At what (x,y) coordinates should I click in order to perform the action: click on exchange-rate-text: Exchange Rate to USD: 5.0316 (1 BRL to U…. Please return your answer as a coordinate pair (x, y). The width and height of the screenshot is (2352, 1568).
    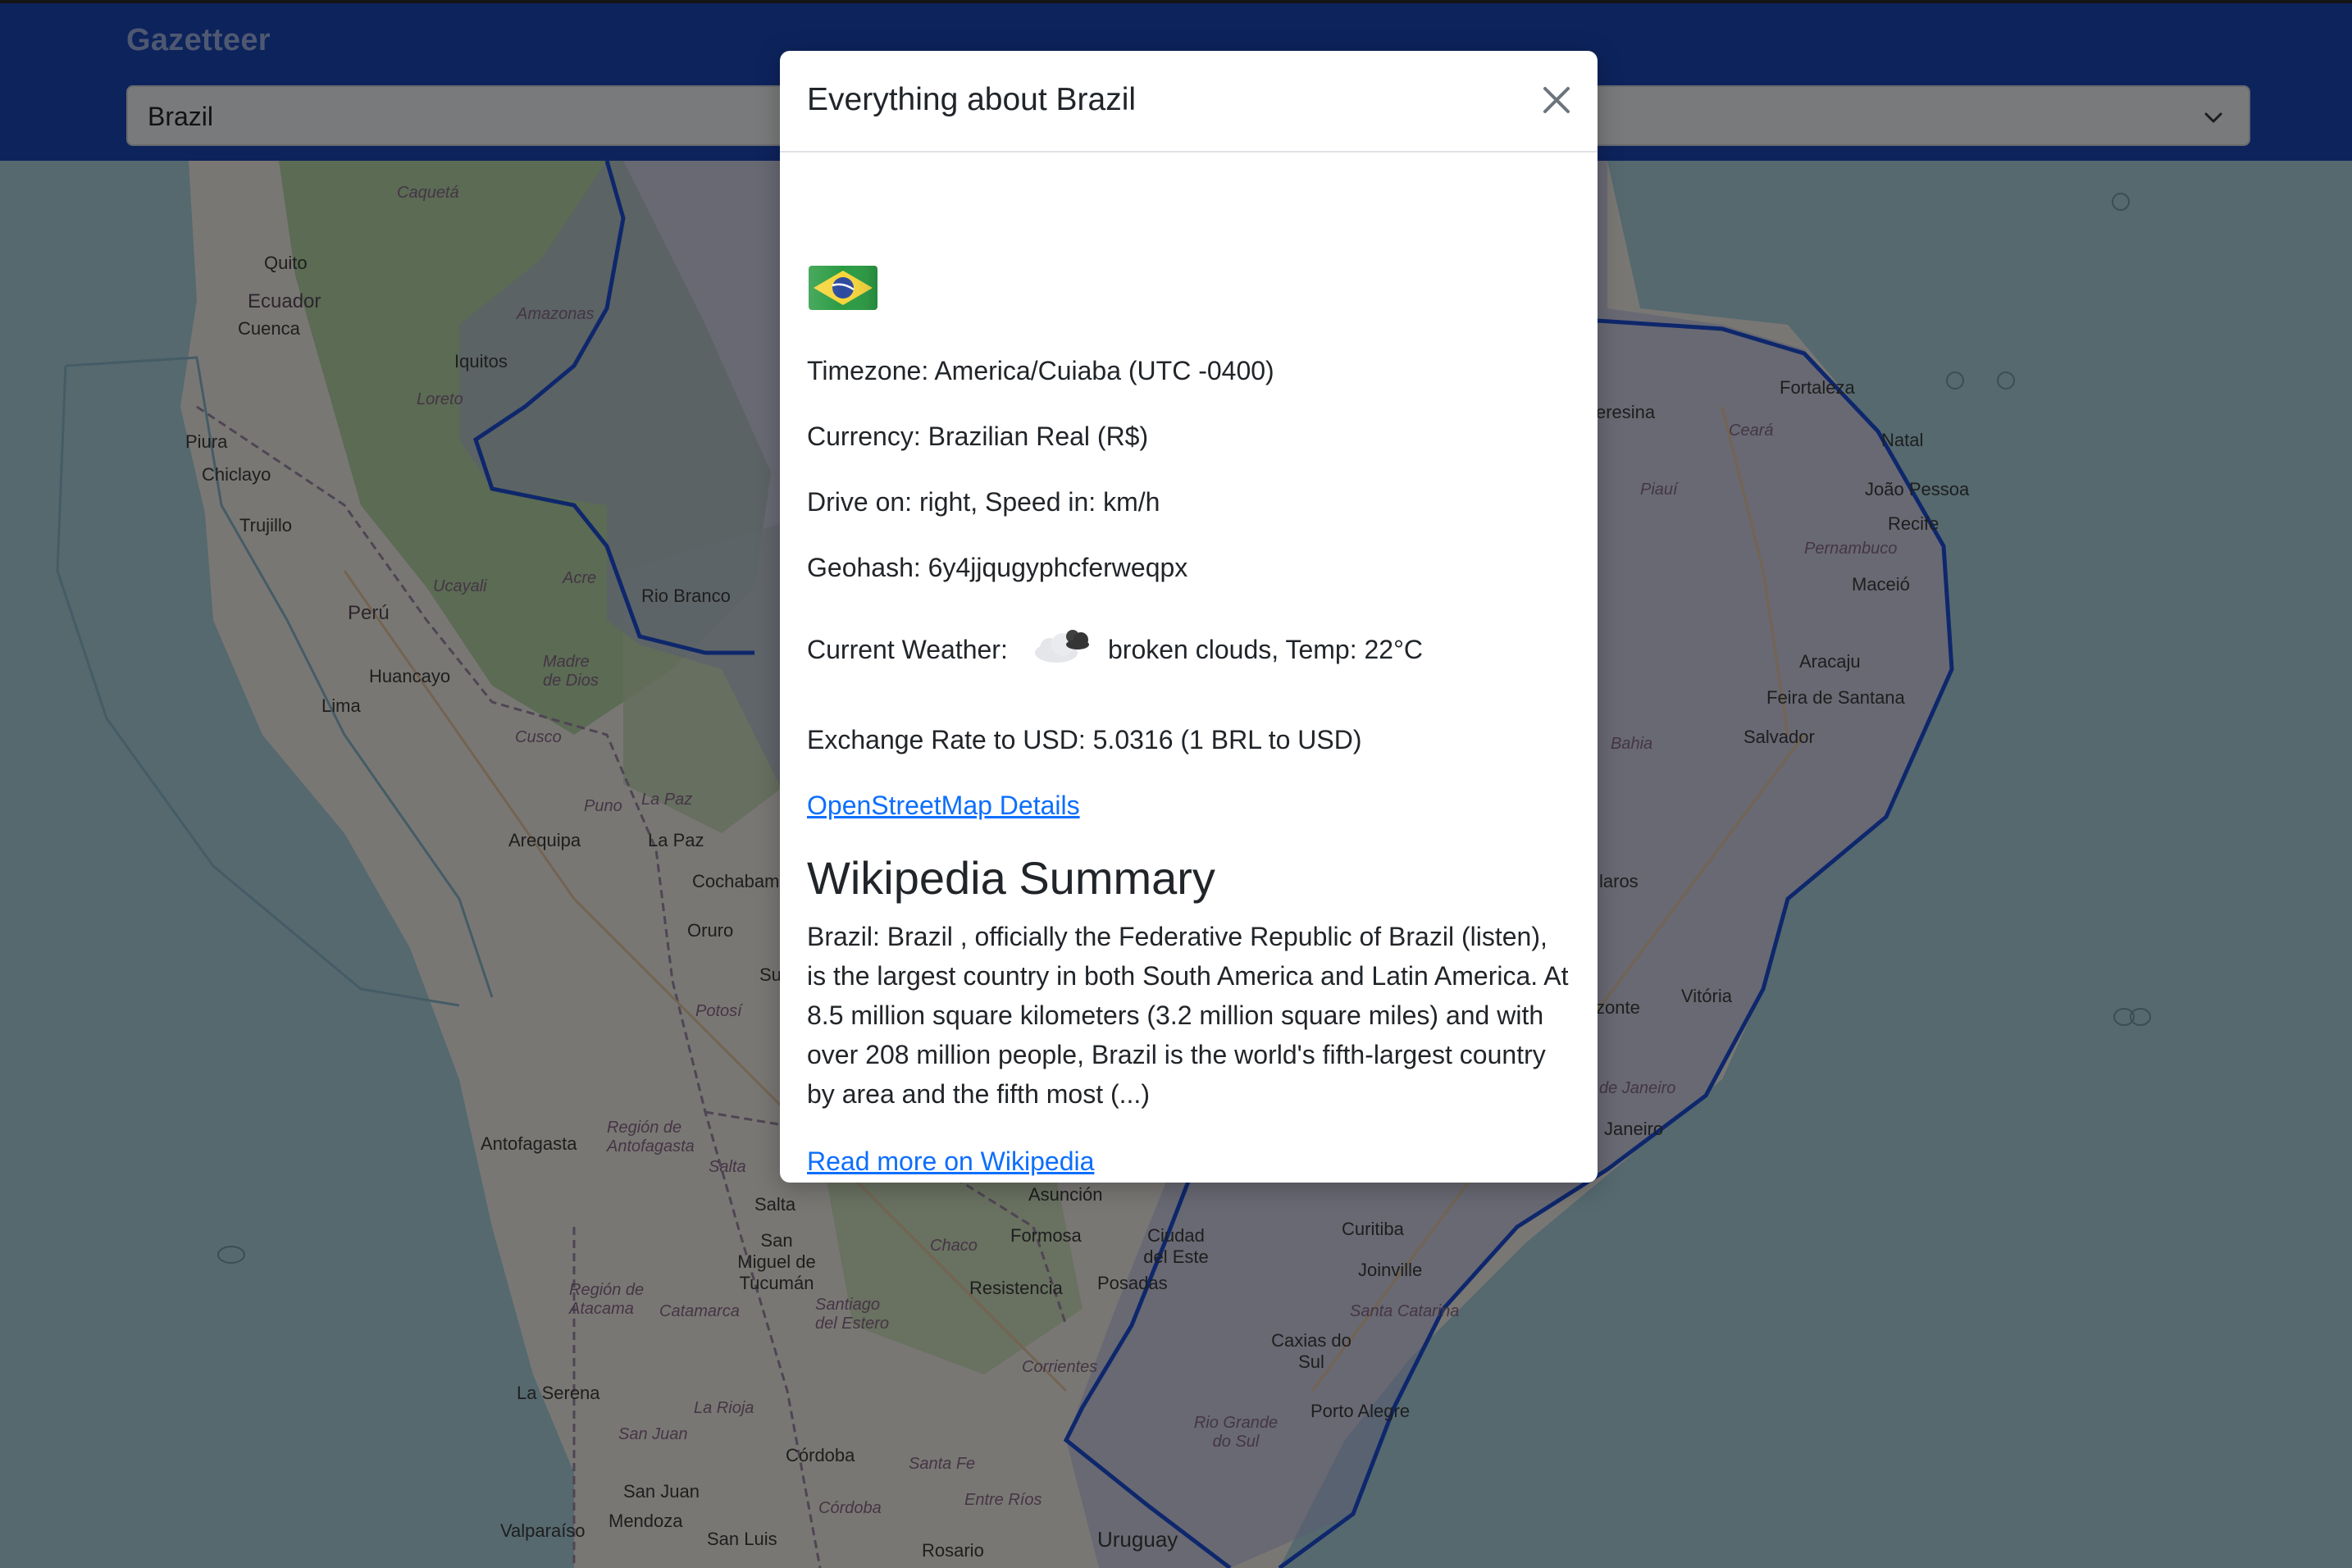
    Looking at the image, I should click on (1085, 740).